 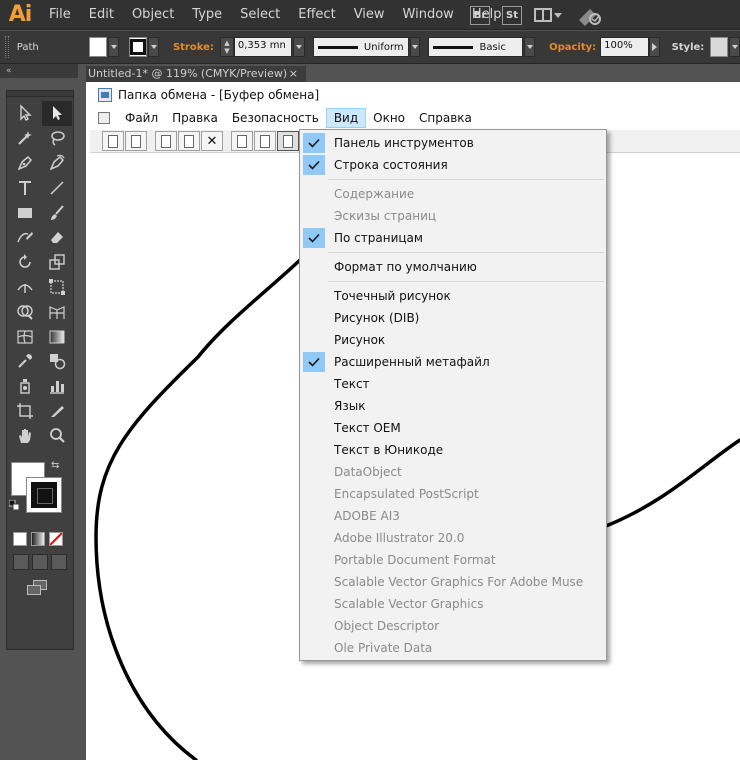 I want to click on mesh-tool-icon, so click(x=25, y=336).